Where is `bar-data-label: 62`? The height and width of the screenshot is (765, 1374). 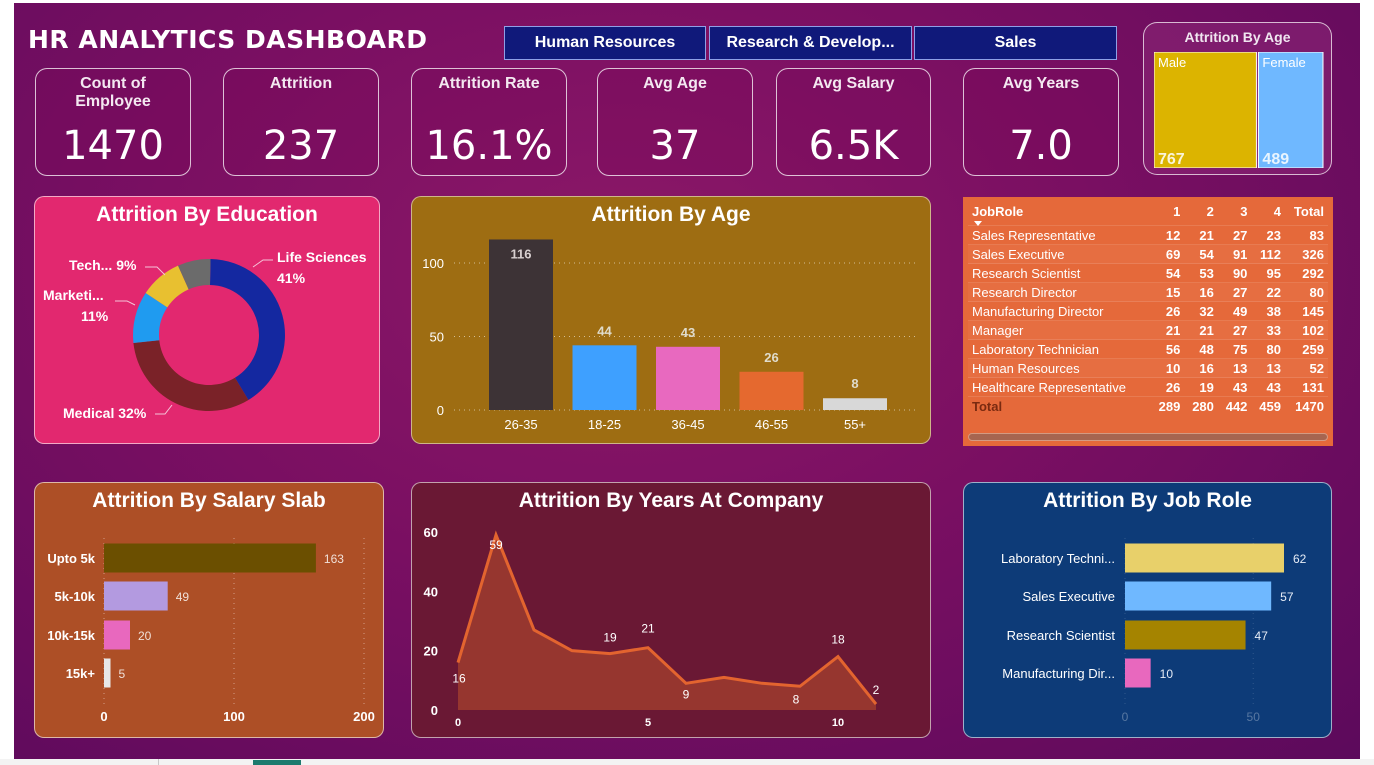 bar-data-label: 62 is located at coordinates (1300, 559).